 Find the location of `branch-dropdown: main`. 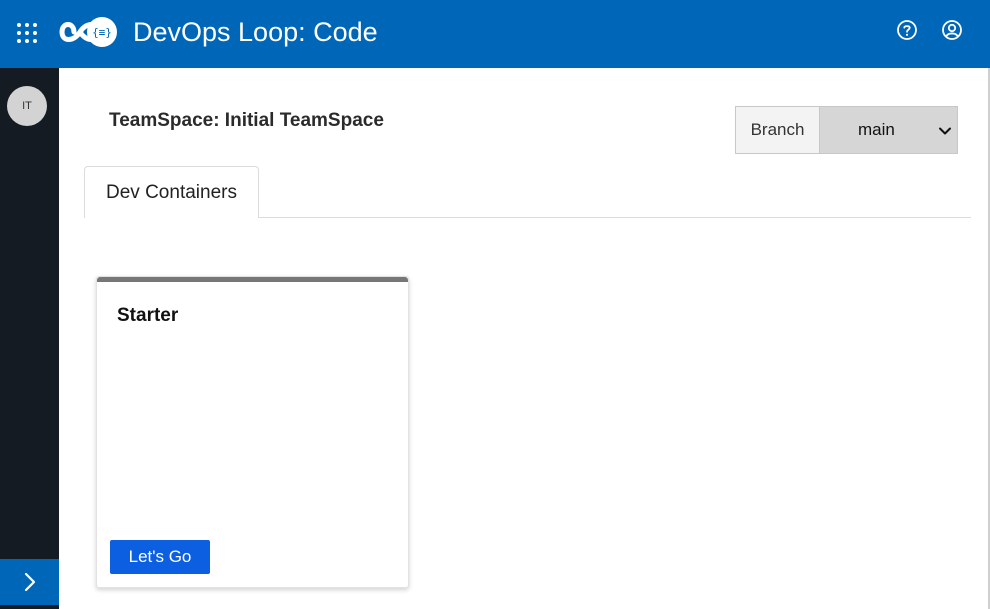

branch-dropdown: main is located at coordinates (888, 130).